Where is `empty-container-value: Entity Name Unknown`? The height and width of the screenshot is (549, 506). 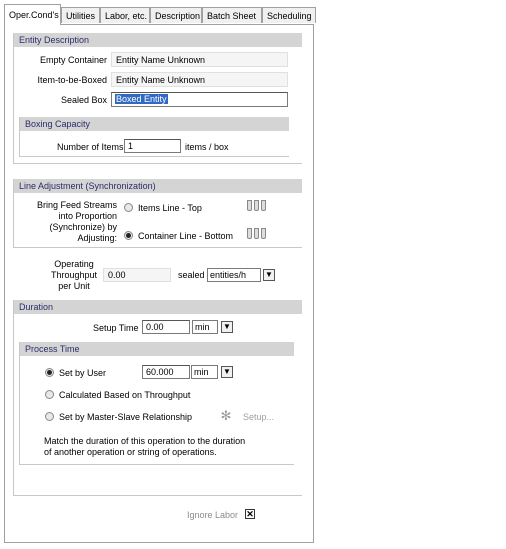
empty-container-value: Entity Name Unknown is located at coordinates (199, 59).